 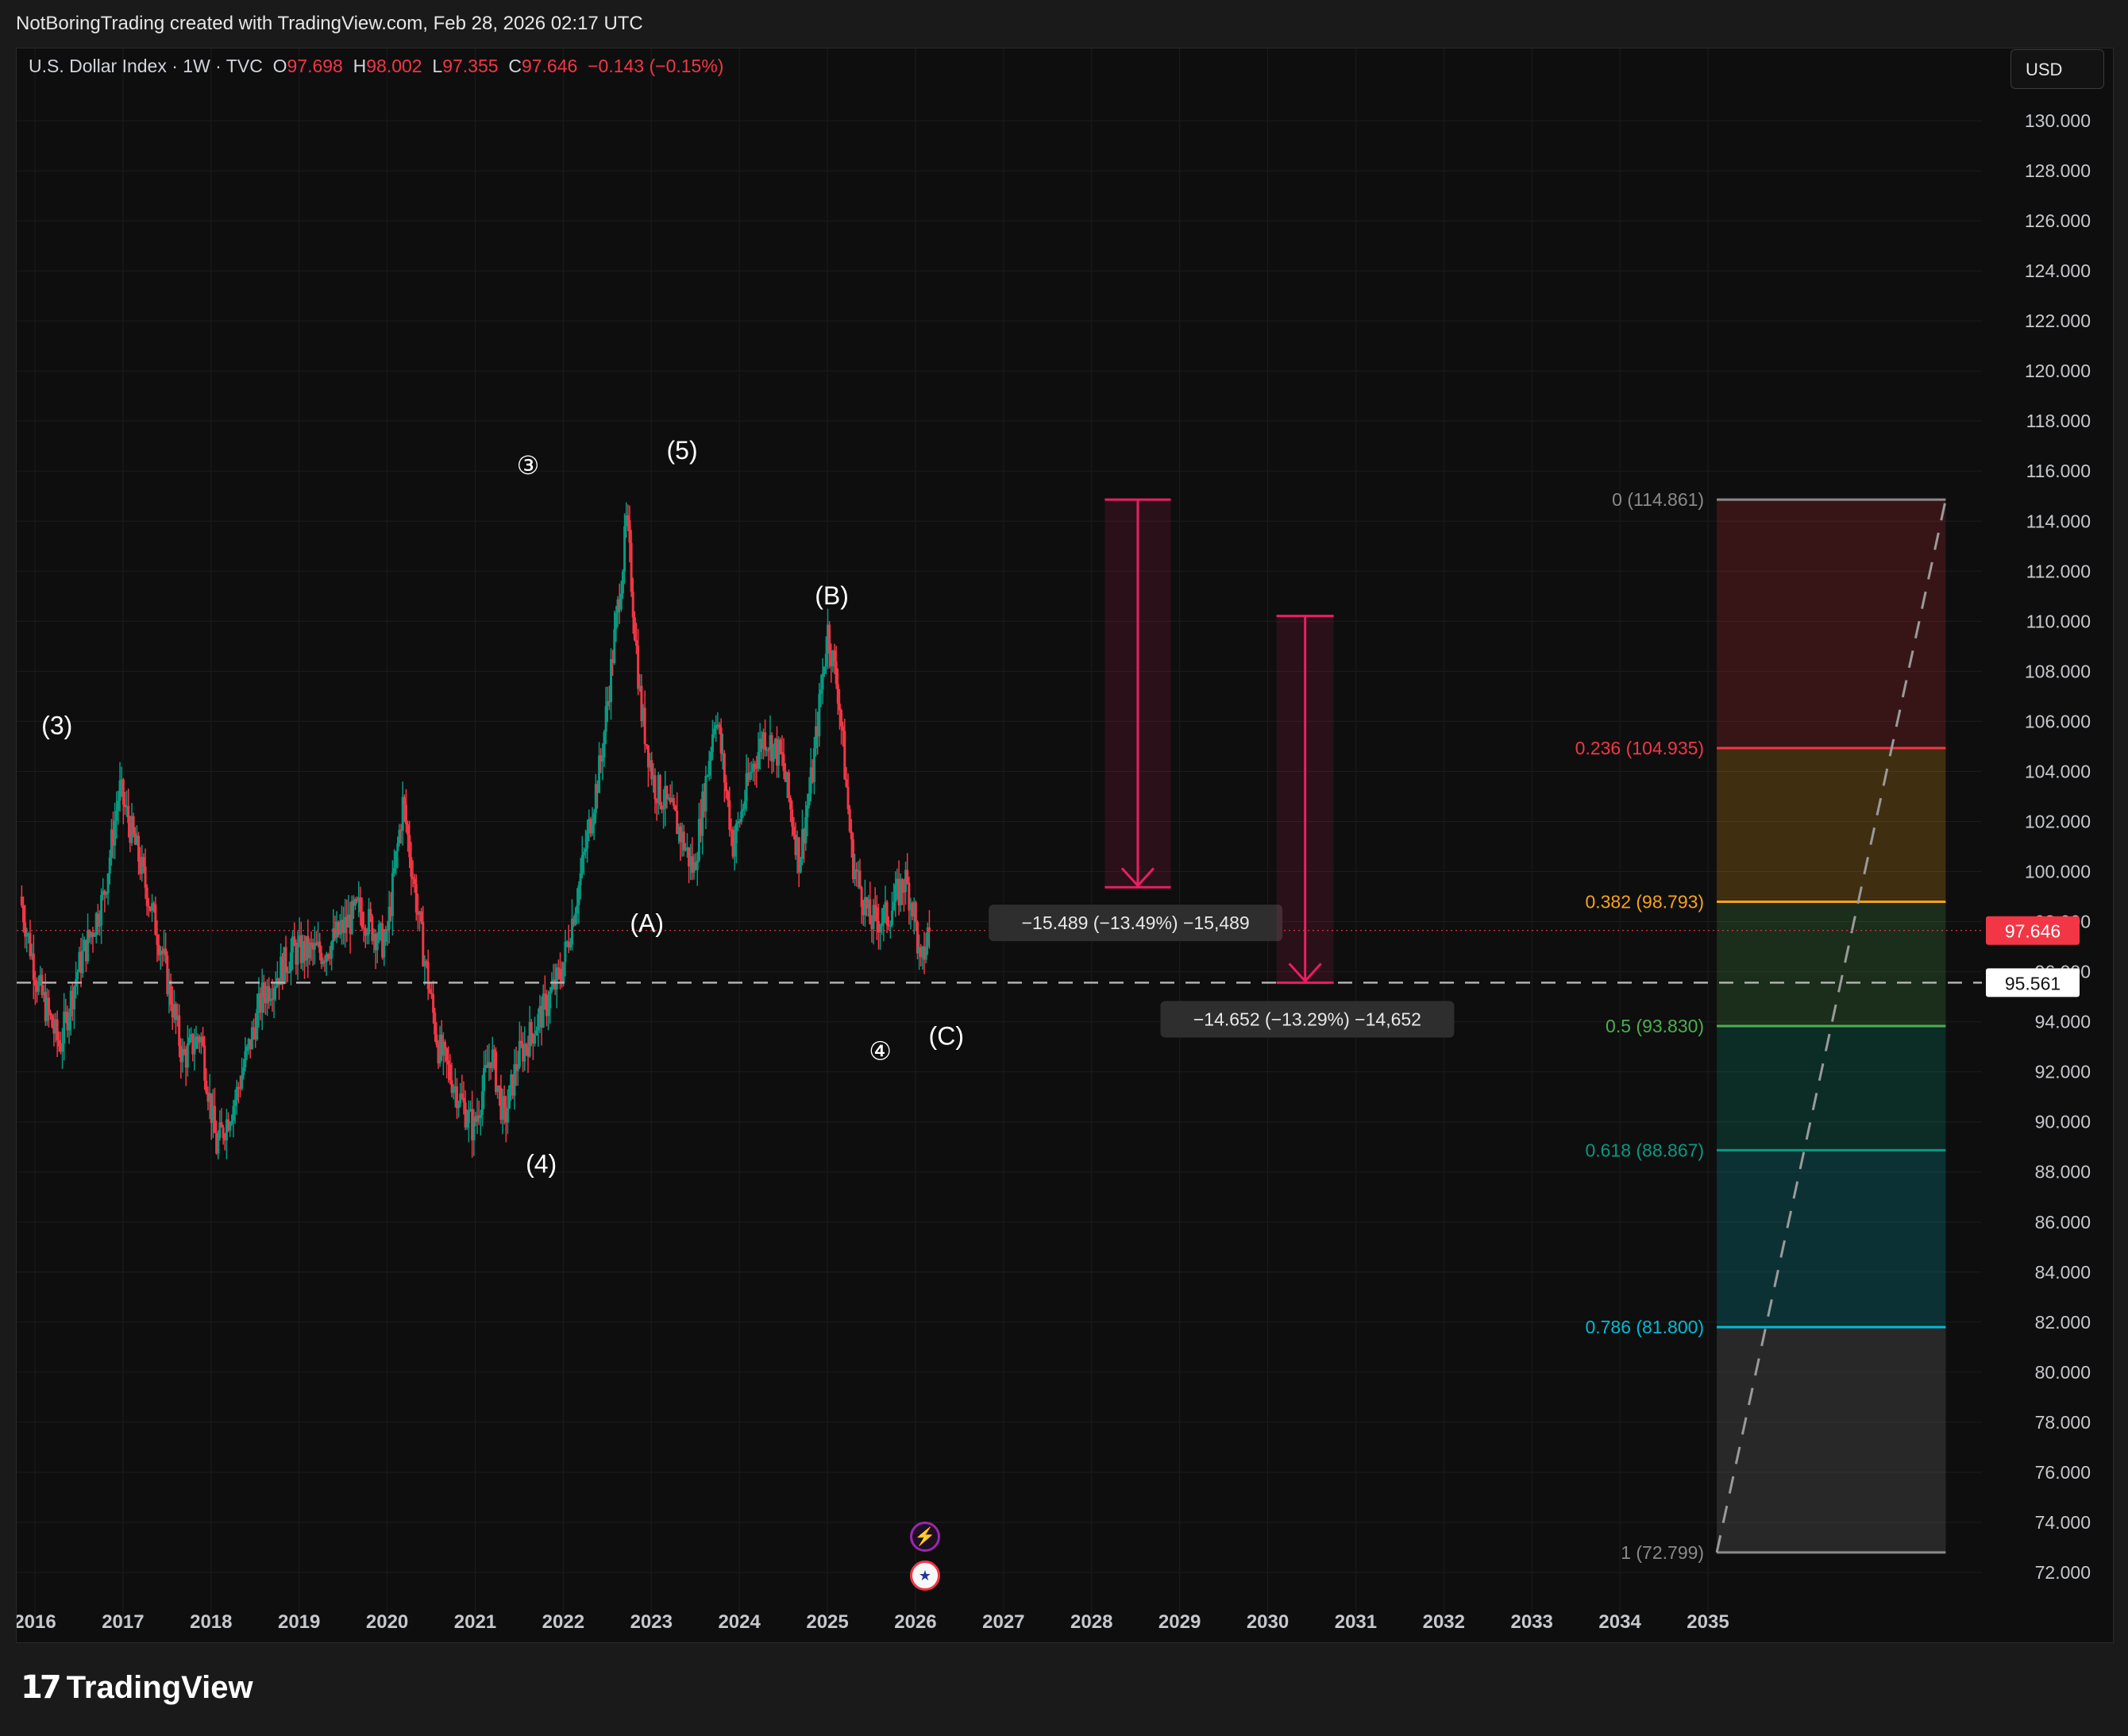 What do you see at coordinates (137, 1687) in the screenshot?
I see `tradingview-logo: 17 TradingView` at bounding box center [137, 1687].